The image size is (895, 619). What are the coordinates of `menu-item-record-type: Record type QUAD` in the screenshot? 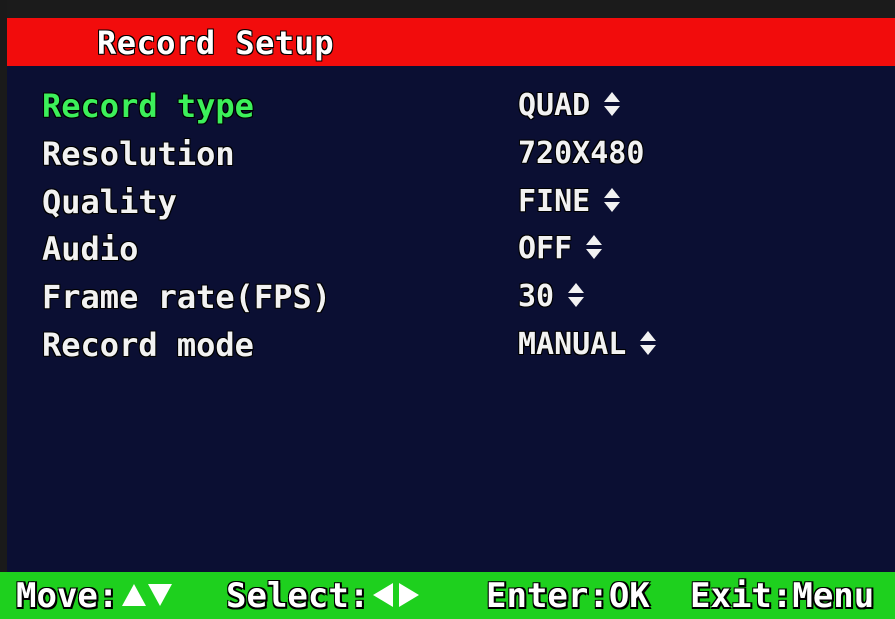 It's located at (447, 107).